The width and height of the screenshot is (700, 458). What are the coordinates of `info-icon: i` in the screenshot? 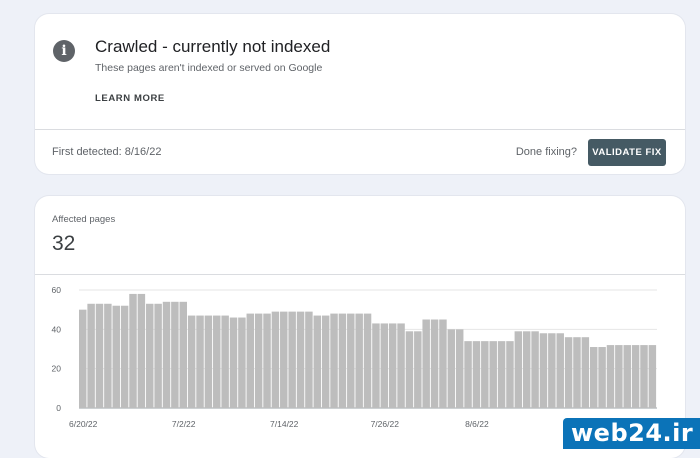 It's located at (64, 51).